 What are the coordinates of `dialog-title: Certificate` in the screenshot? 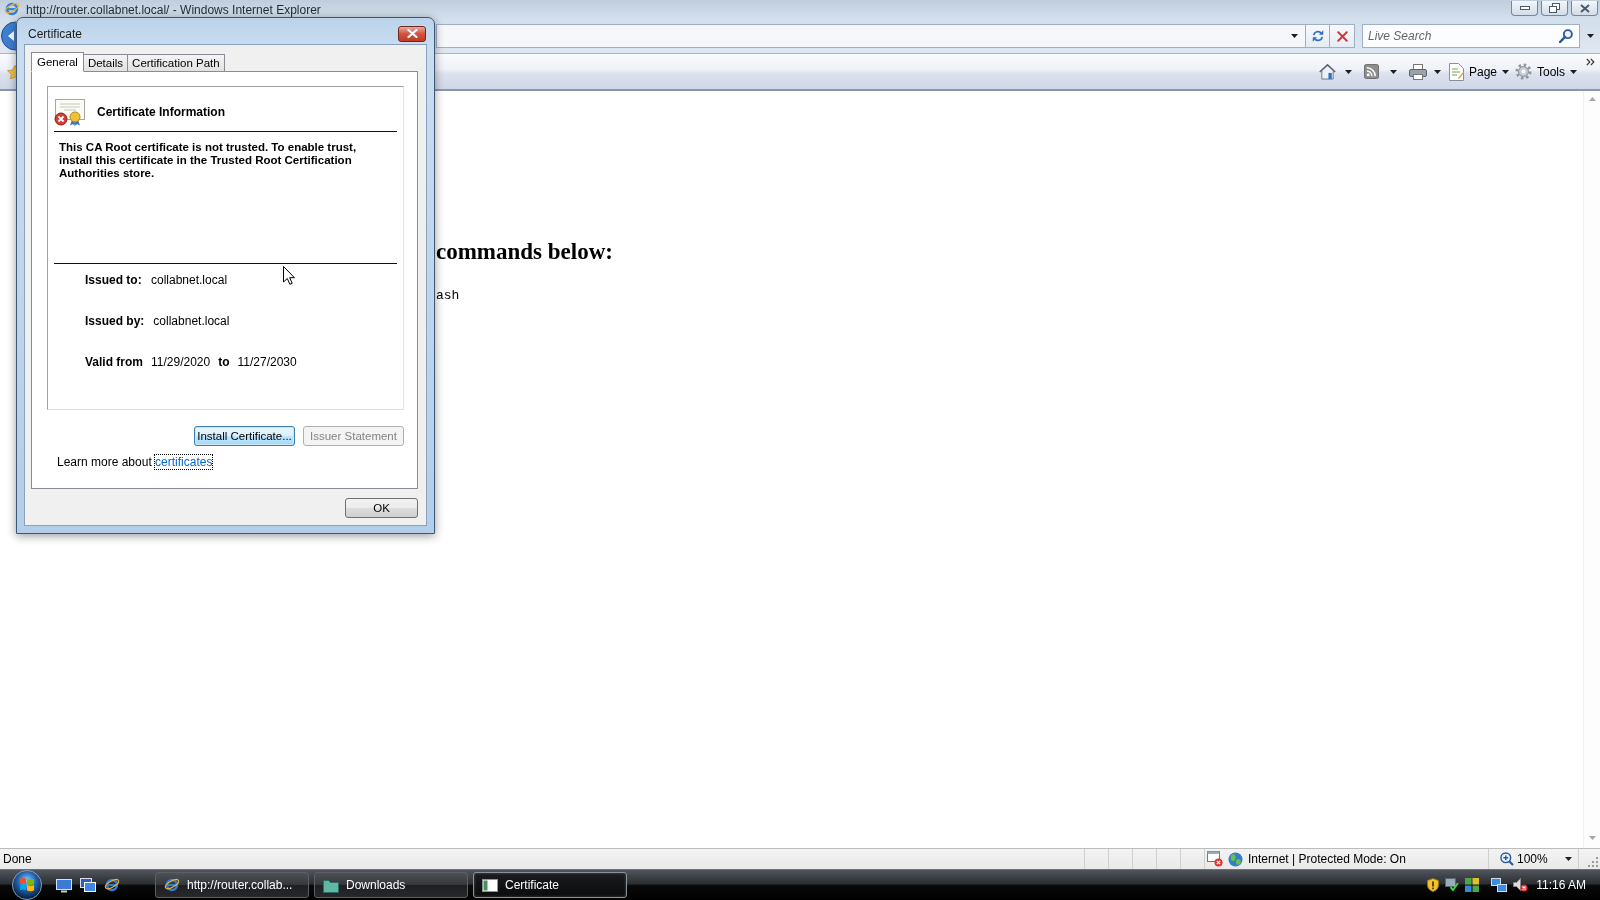 It's located at (55, 33).